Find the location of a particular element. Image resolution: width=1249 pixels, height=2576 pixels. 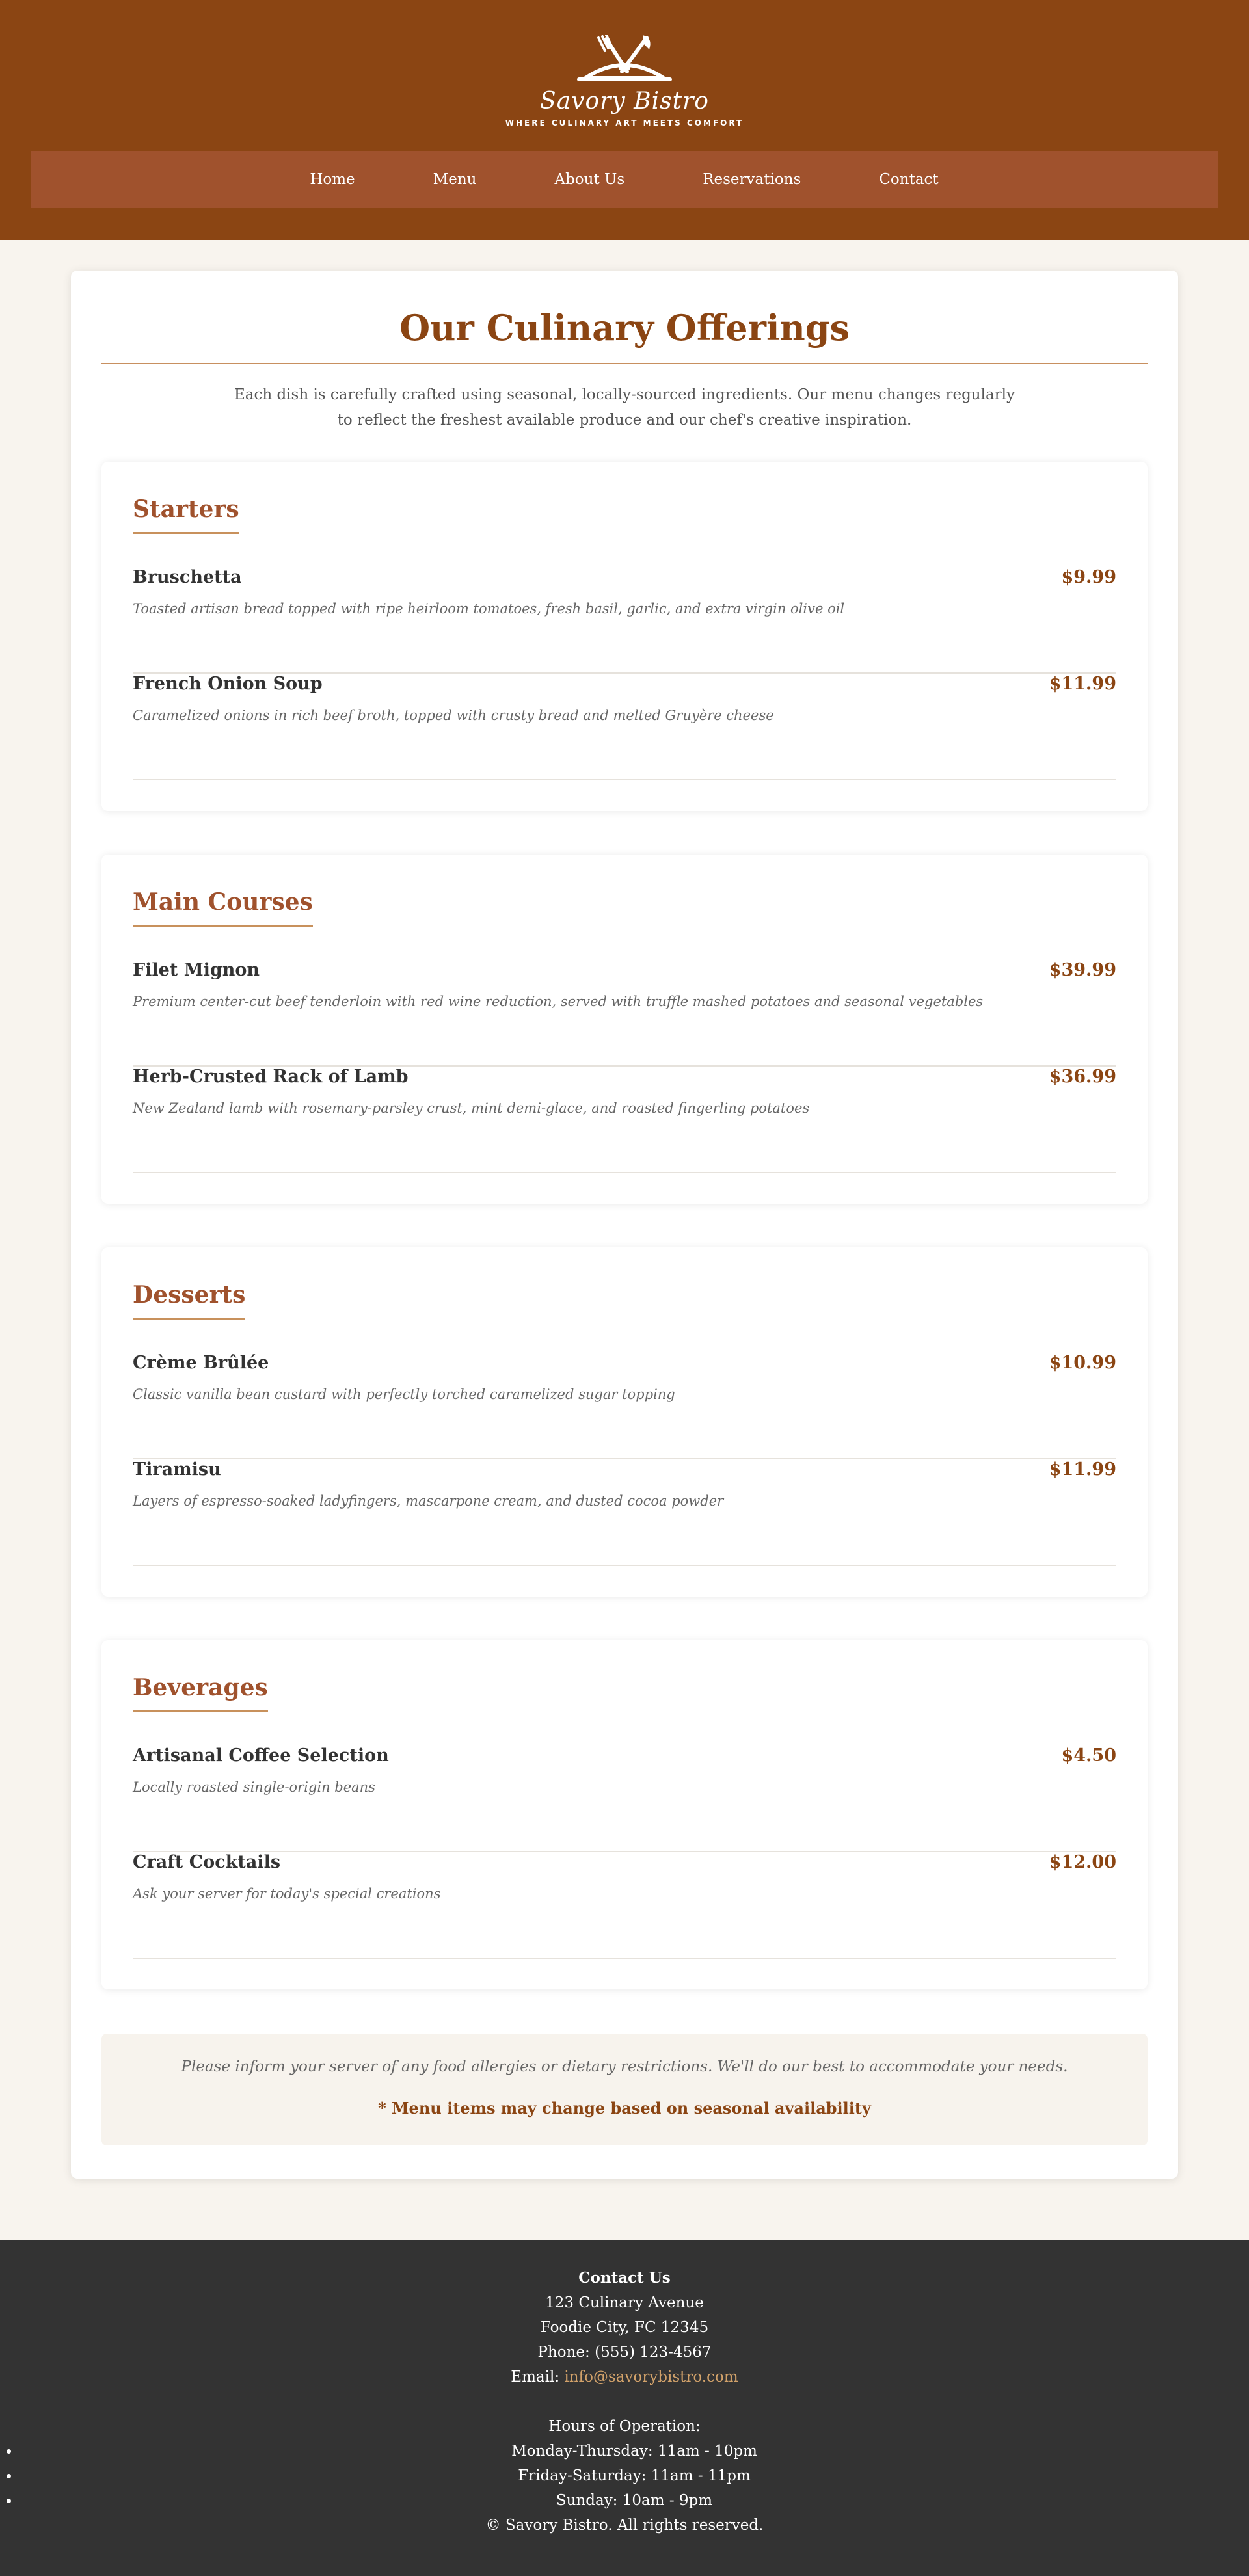

footer-address-line2: Foodie City, FC 12345 is located at coordinates (624, 2327).